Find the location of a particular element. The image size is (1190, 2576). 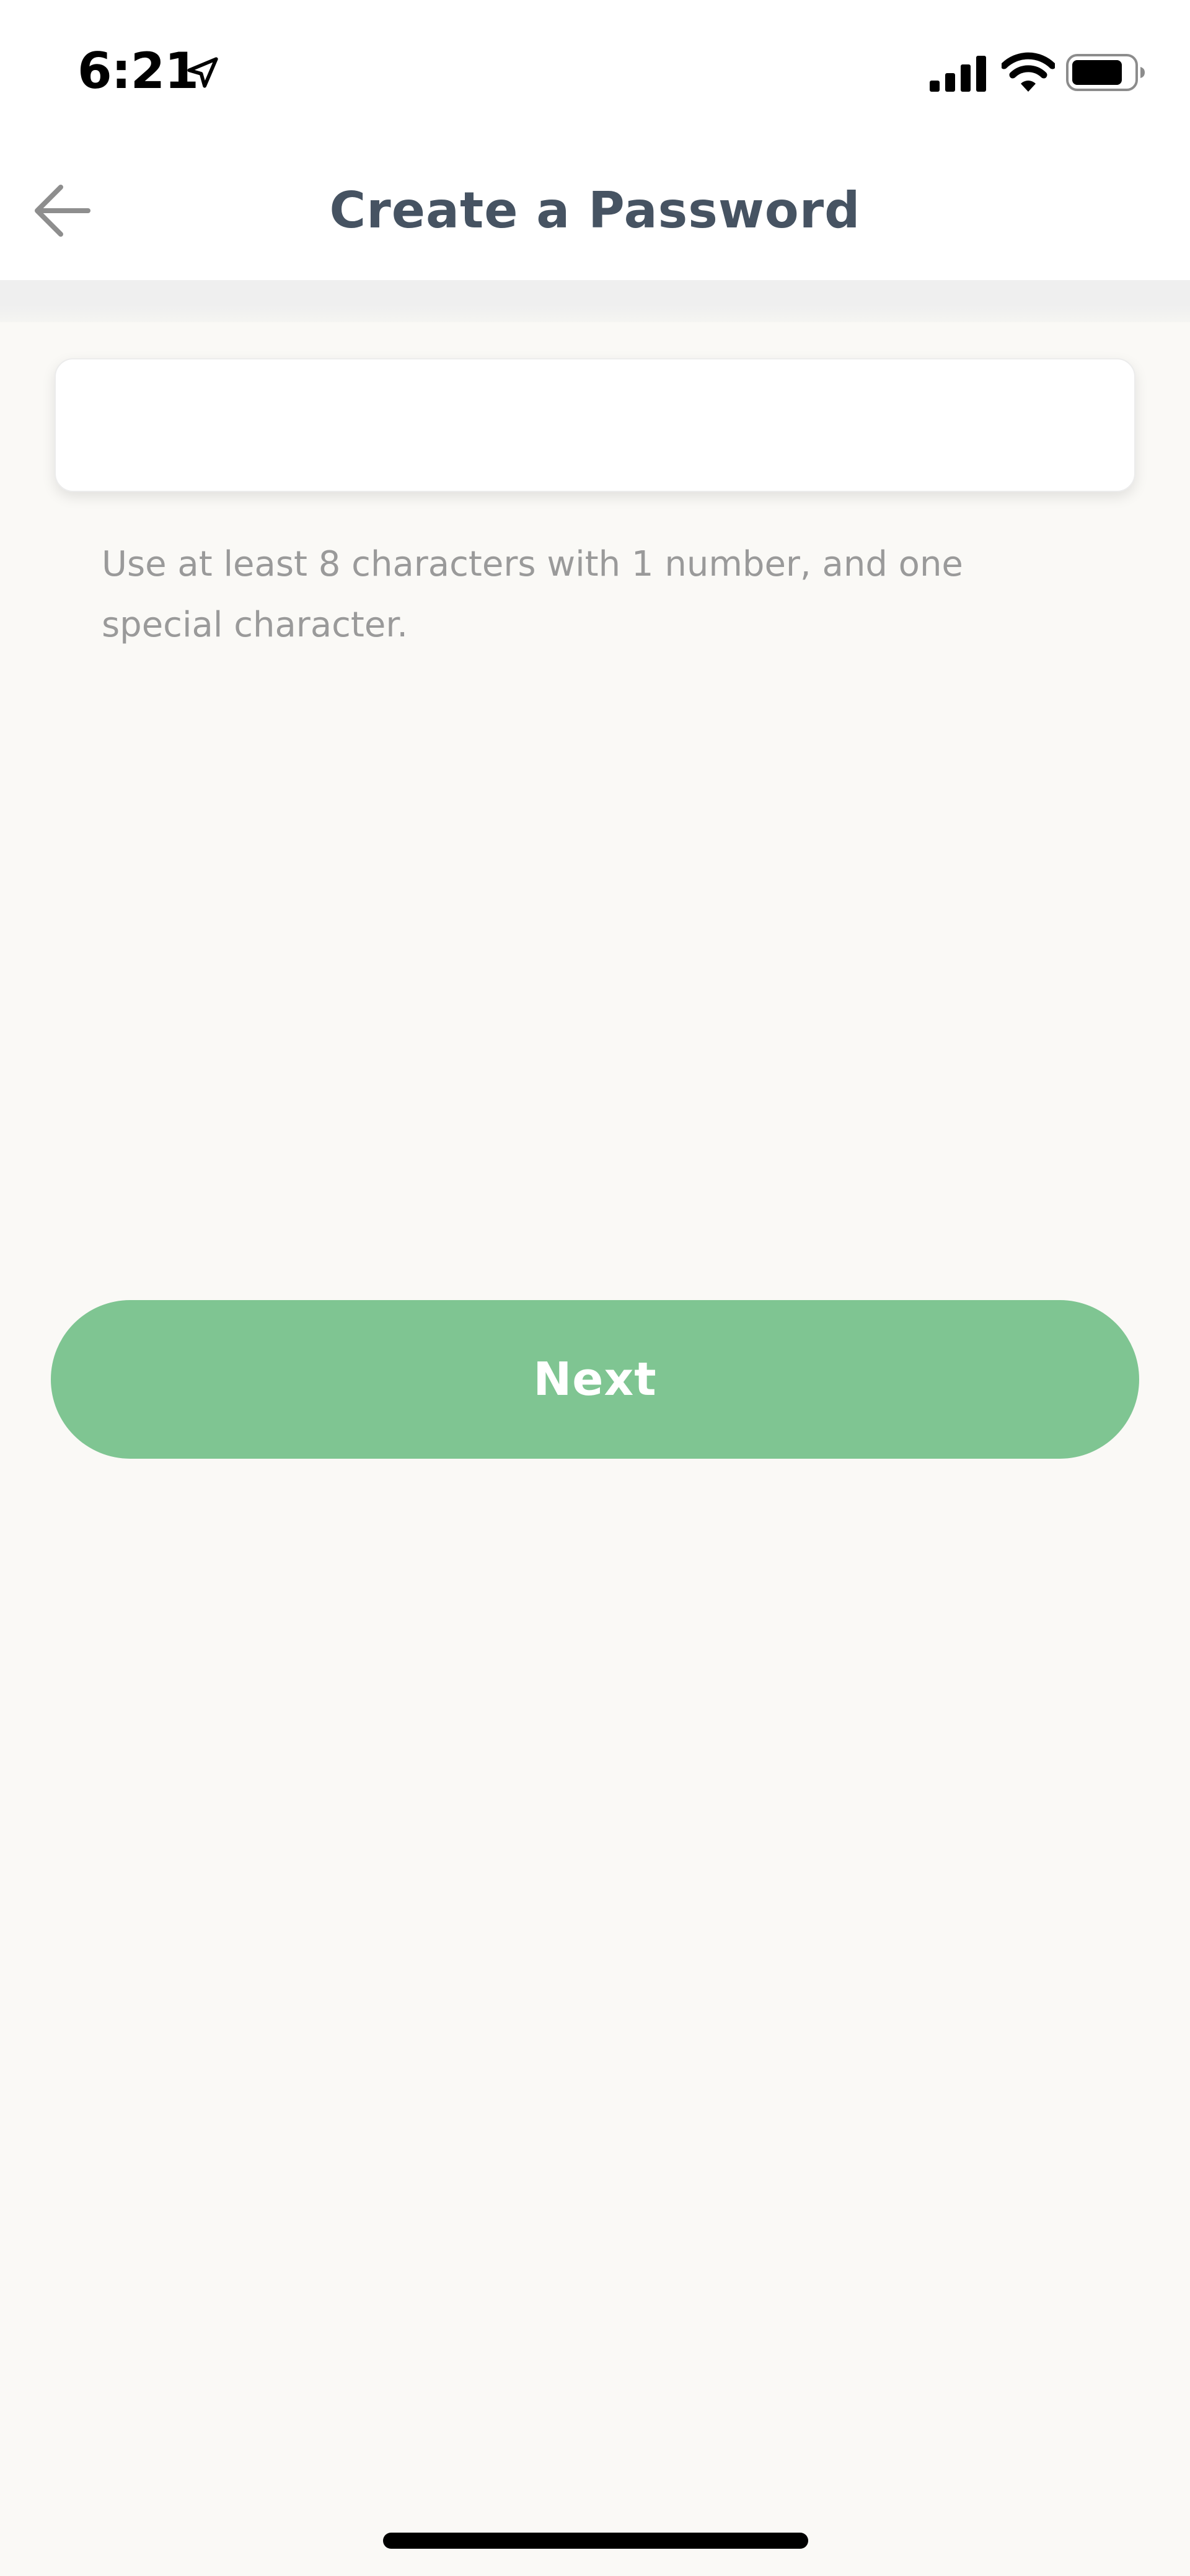

page-title: Create a Password is located at coordinates (595, 211).